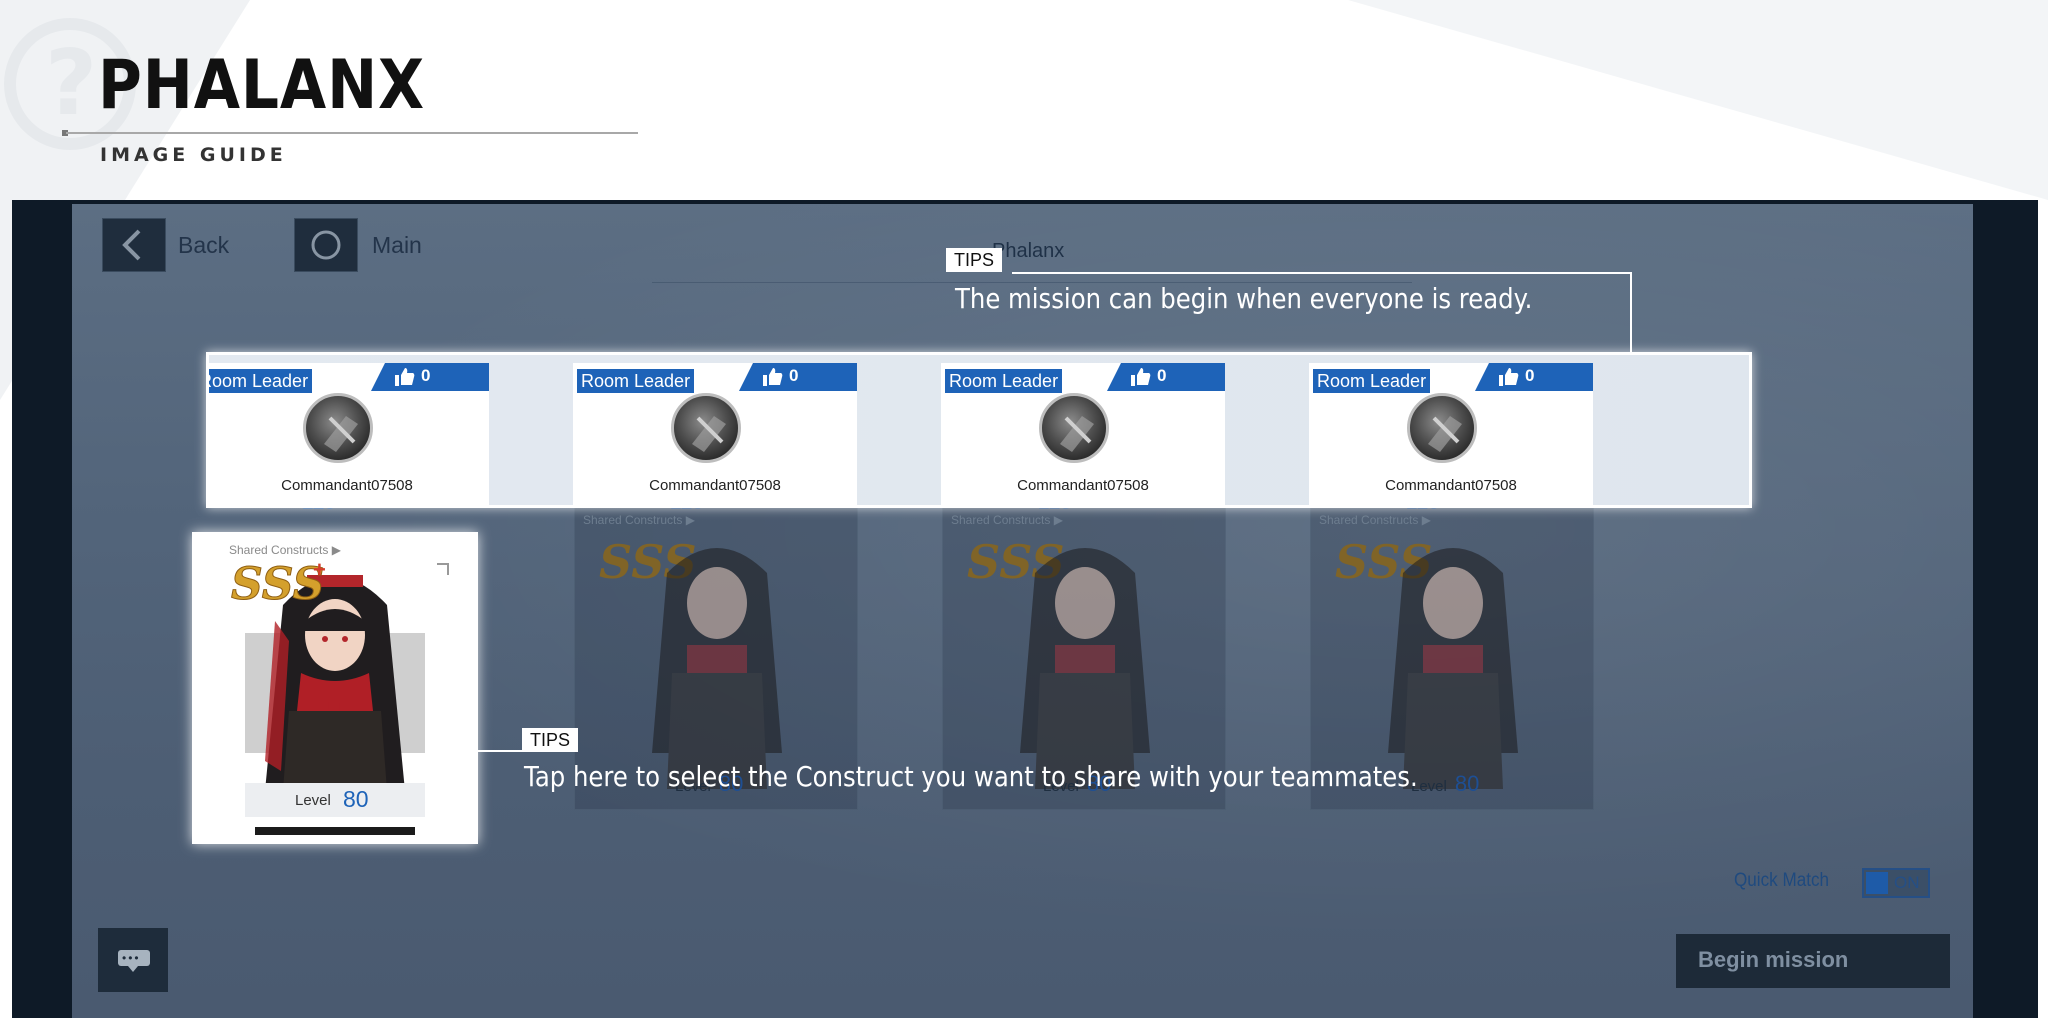 The width and height of the screenshot is (2048, 1024). I want to click on chevron-left-icon, so click(131, 245).